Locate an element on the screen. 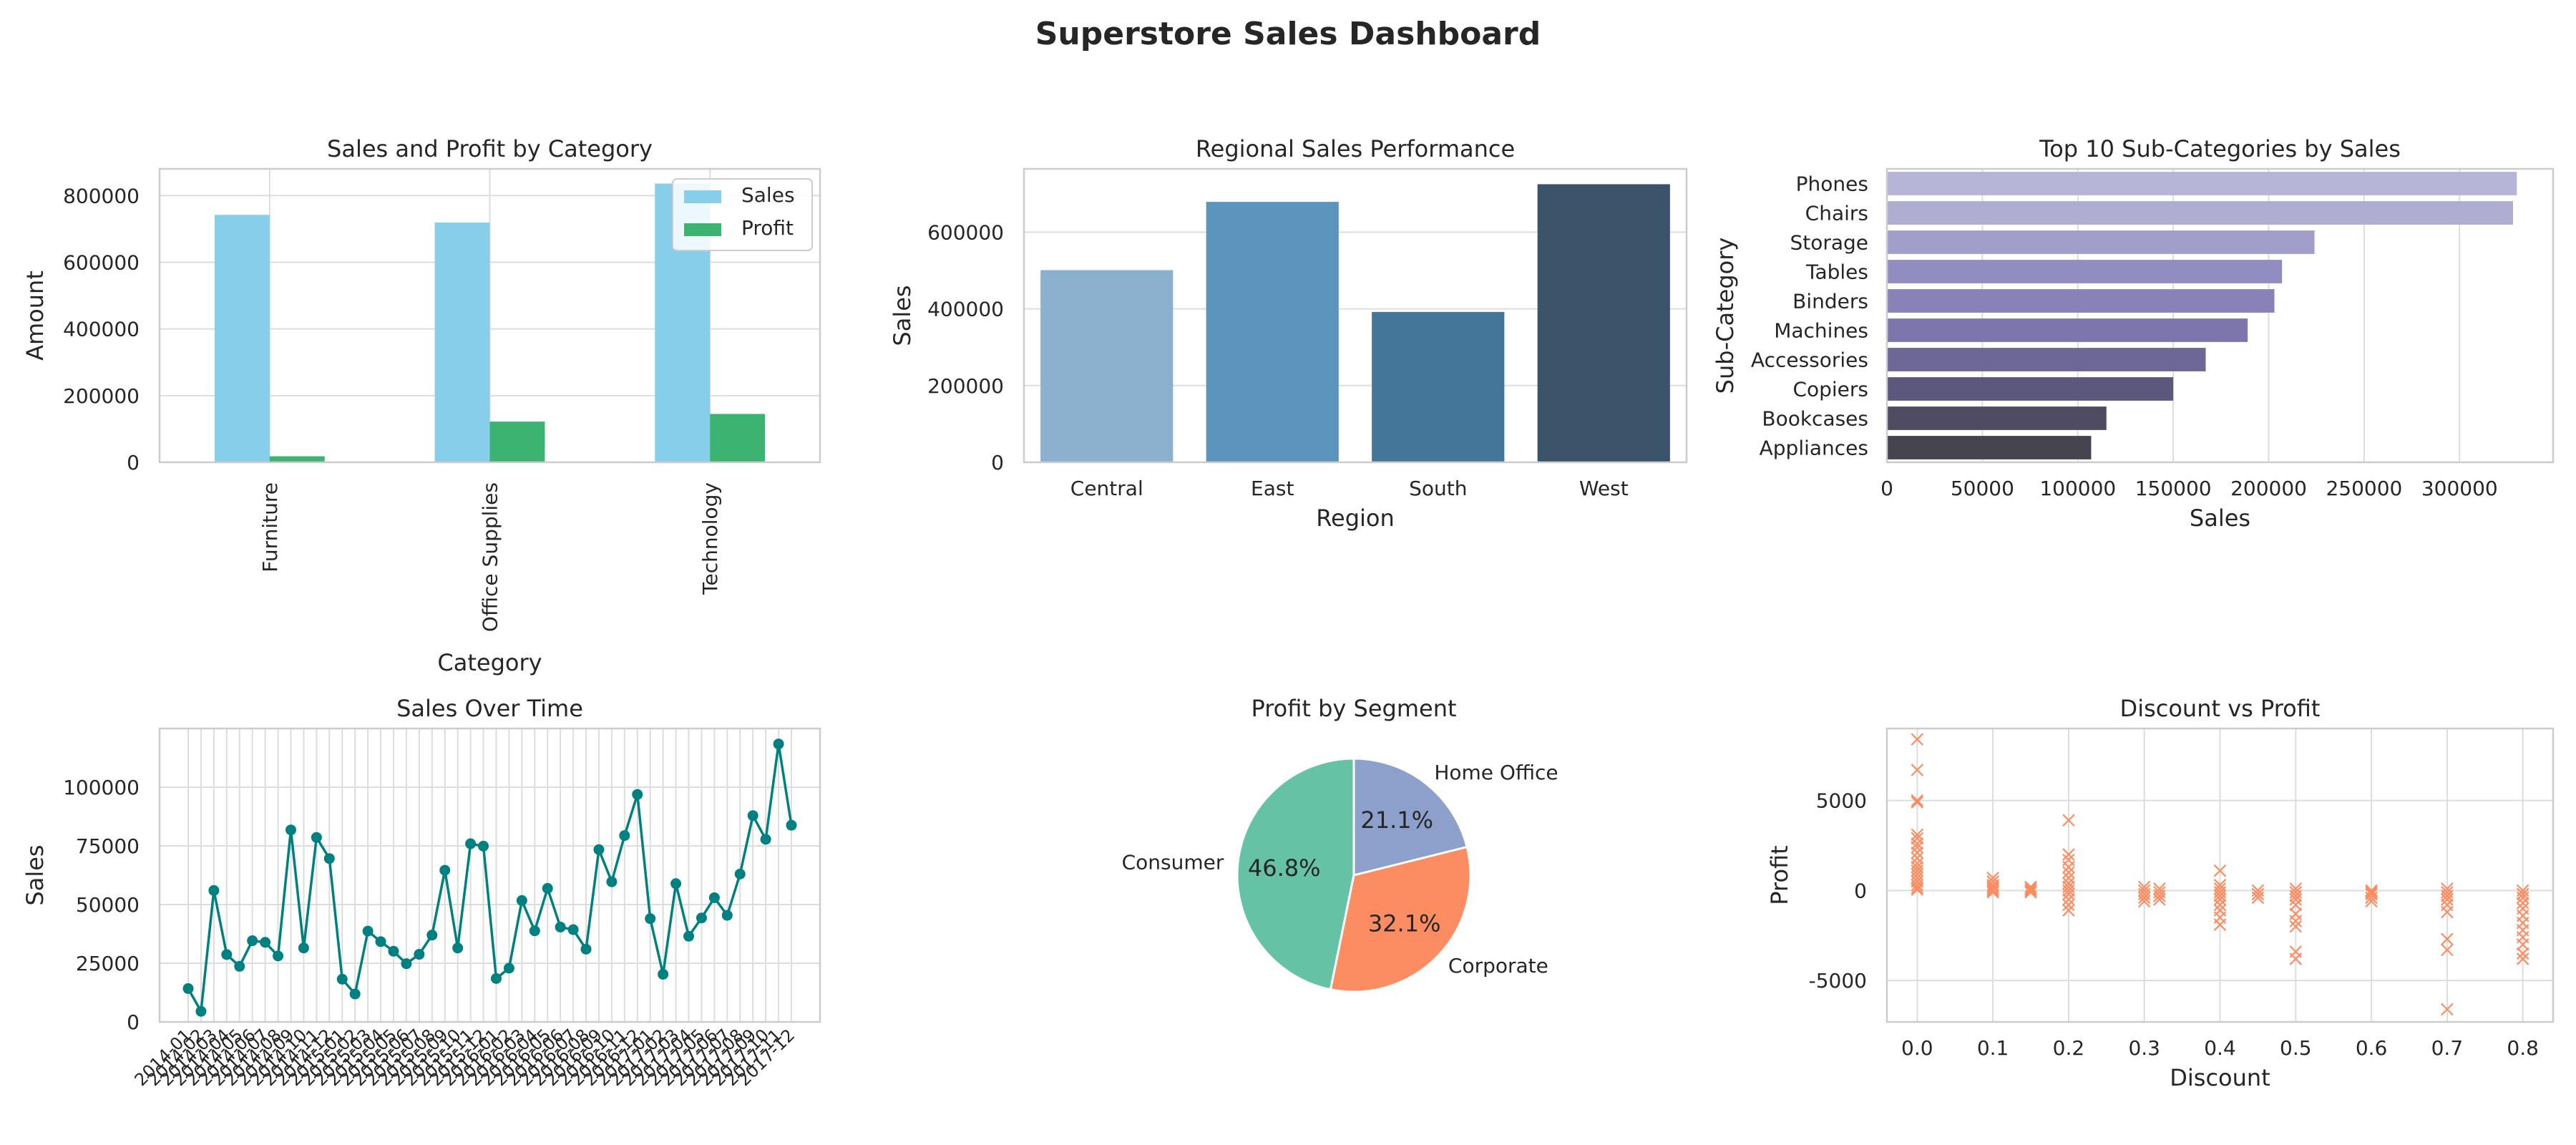  y-tick-label: Binders is located at coordinates (1830, 301).